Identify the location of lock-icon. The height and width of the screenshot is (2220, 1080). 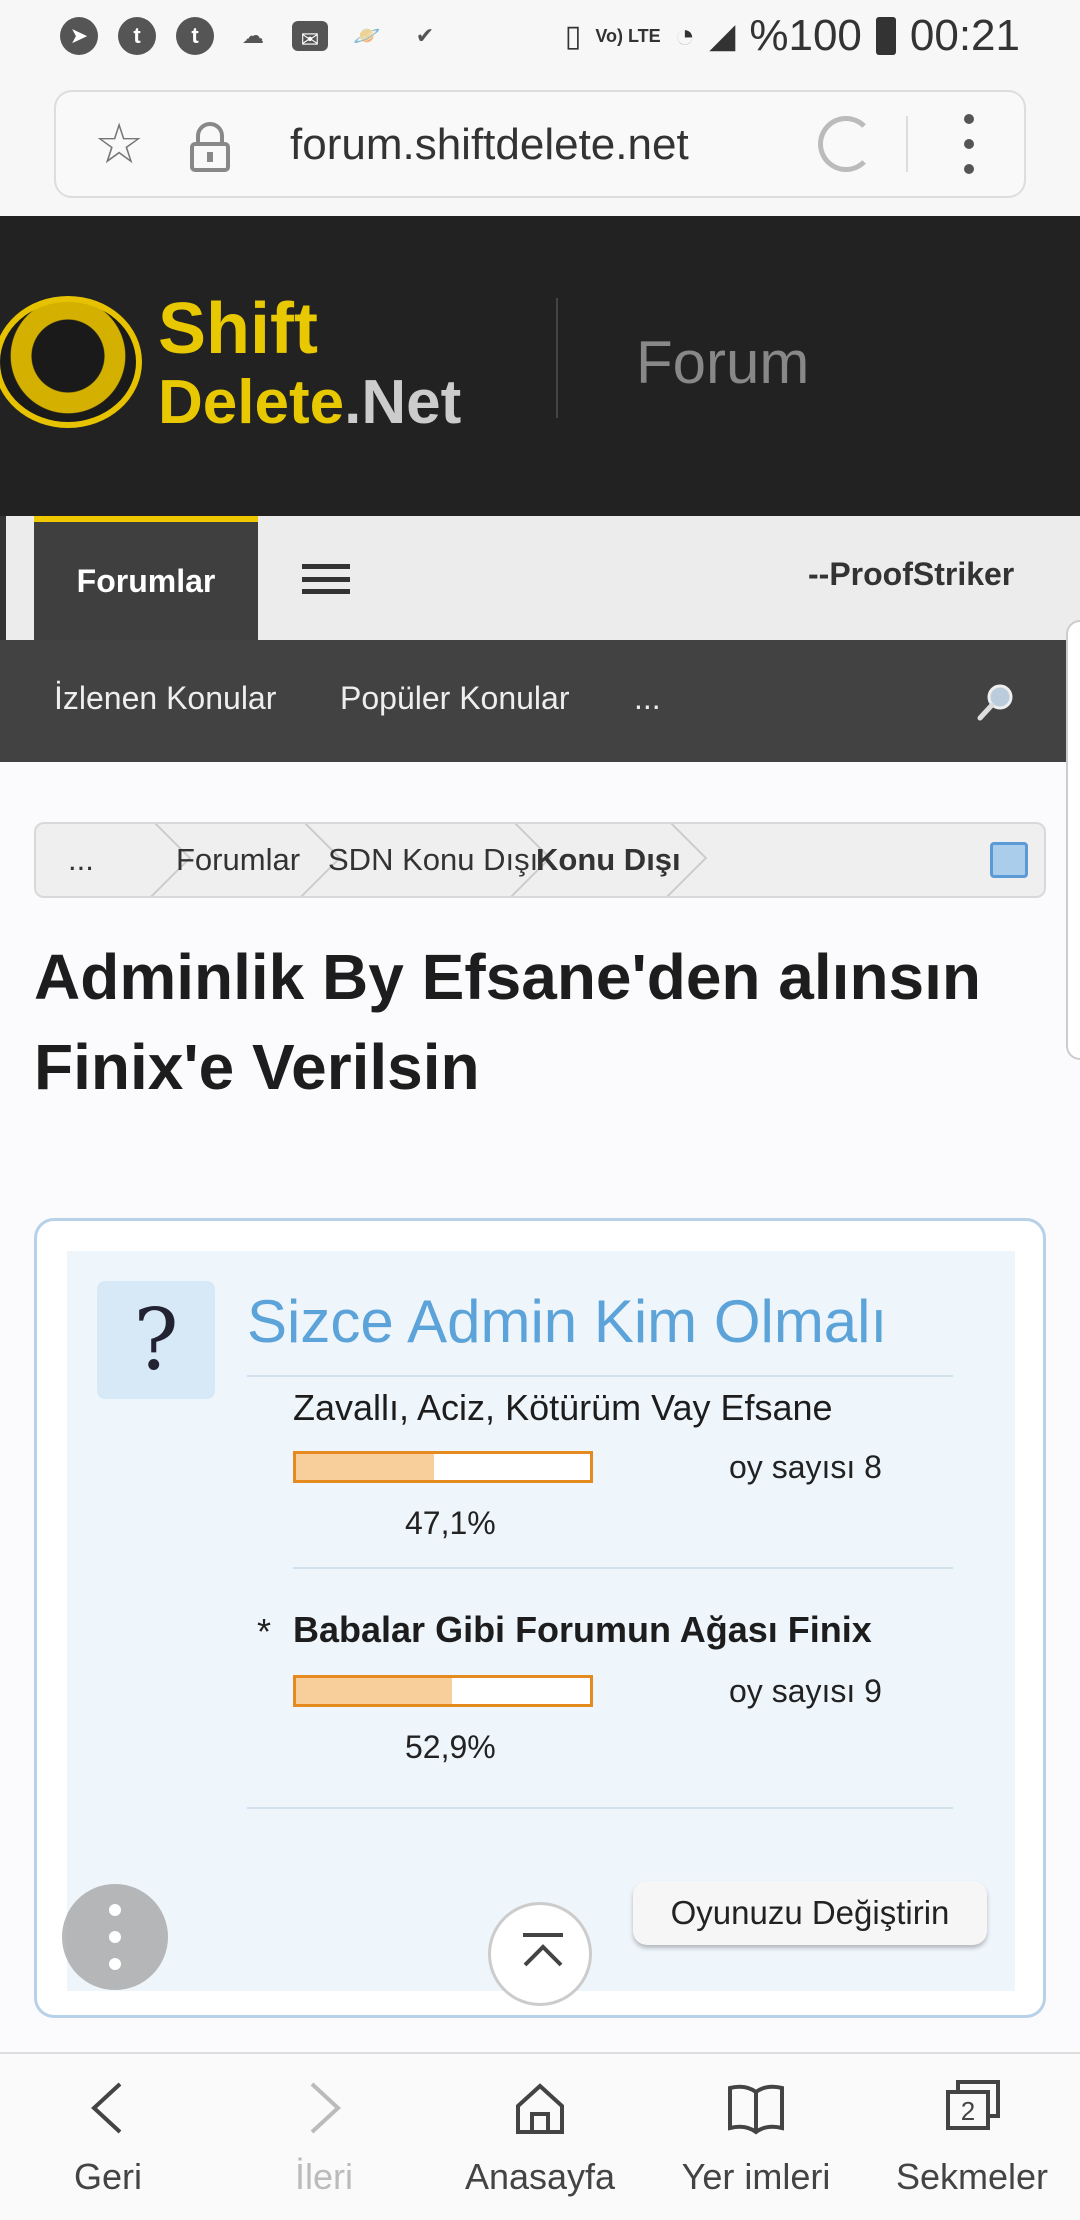
(210, 147).